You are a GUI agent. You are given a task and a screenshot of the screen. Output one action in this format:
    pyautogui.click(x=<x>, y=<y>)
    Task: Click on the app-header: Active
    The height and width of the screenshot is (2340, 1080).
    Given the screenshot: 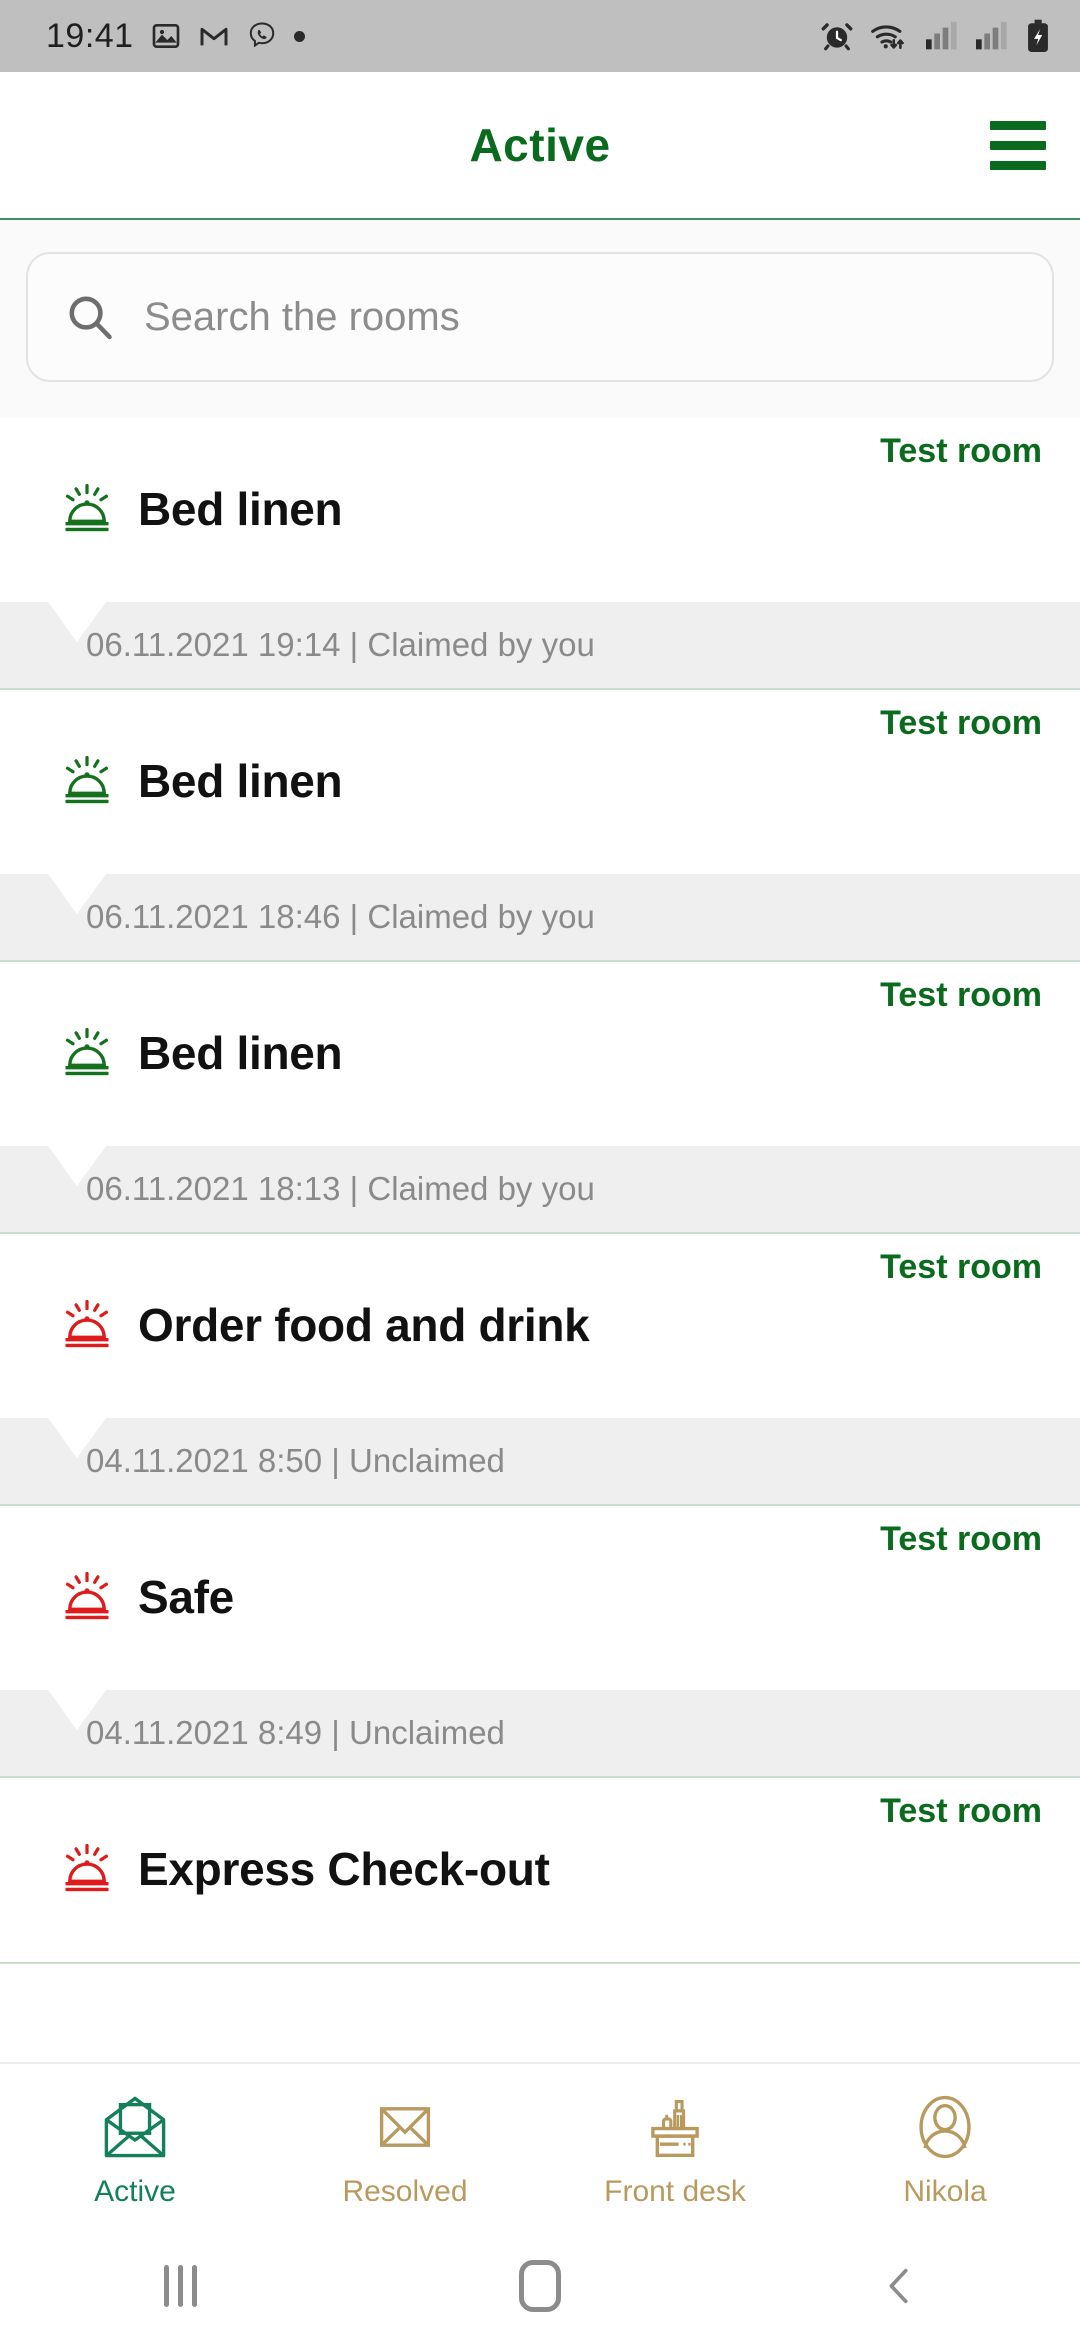 What is the action you would take?
    pyautogui.click(x=540, y=146)
    